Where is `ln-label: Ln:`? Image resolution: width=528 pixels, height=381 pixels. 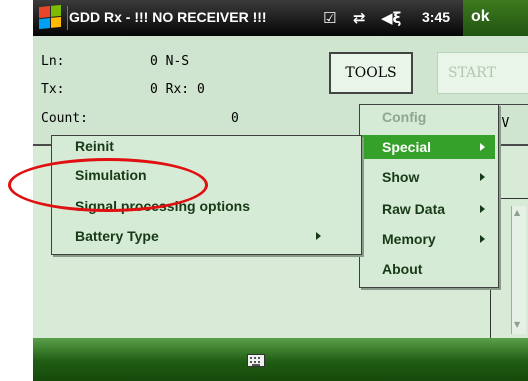
ln-label: Ln: is located at coordinates (53, 61).